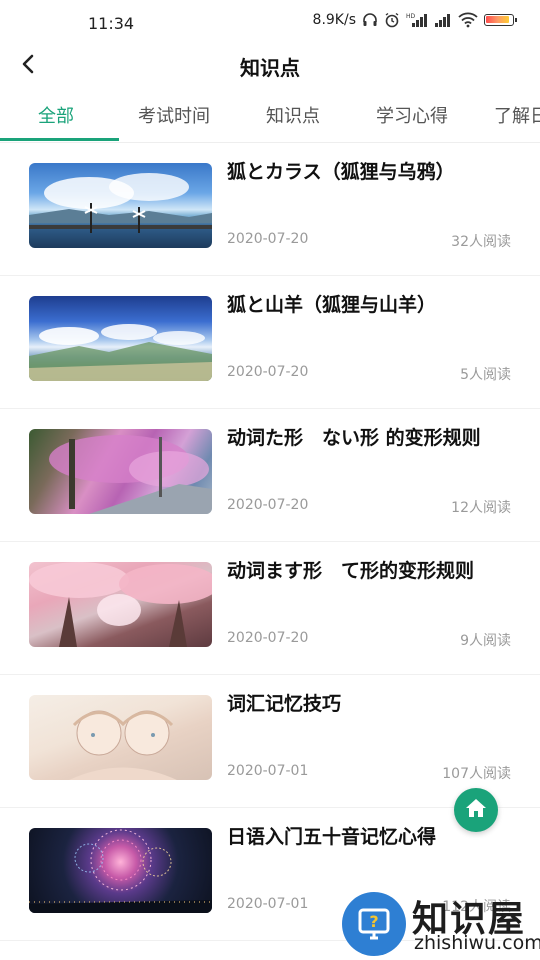  Describe the element at coordinates (439, 925) in the screenshot. I see `site-watermark: ? 知识屋 zhishiwu.com` at that location.